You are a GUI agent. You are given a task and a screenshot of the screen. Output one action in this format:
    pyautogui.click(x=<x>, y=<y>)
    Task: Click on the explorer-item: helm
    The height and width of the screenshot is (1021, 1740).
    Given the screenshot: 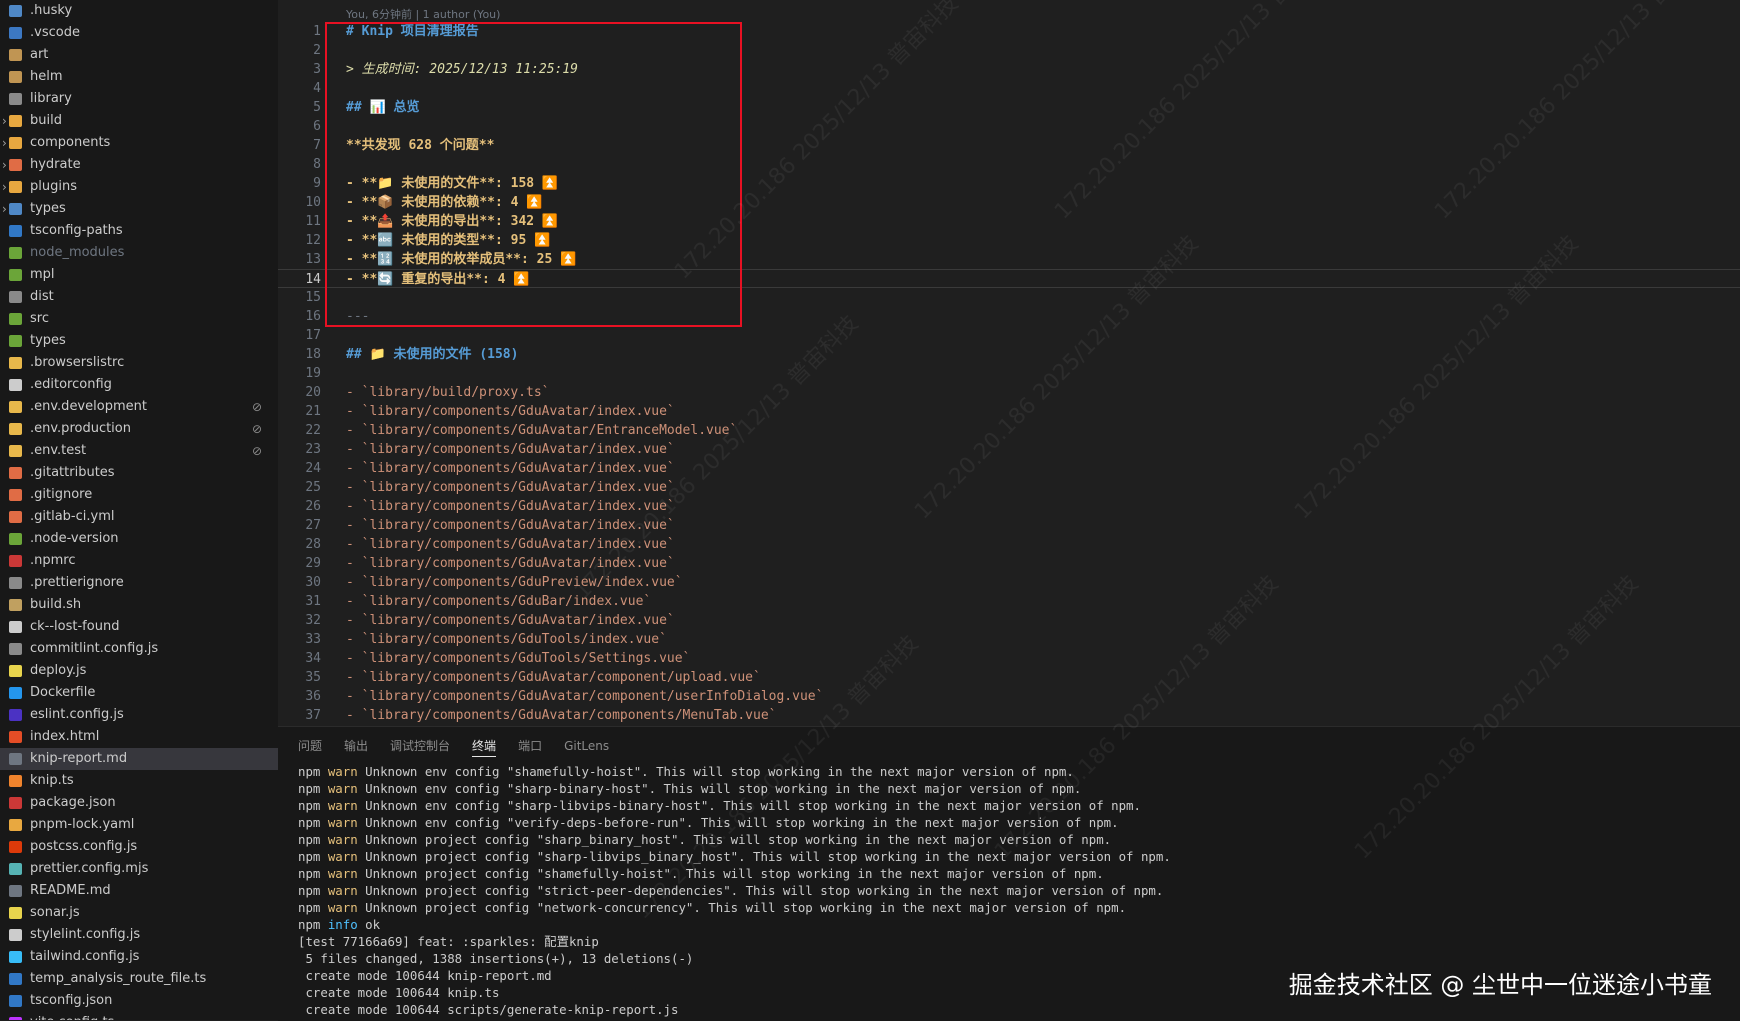 What is the action you would take?
    pyautogui.click(x=139, y=77)
    